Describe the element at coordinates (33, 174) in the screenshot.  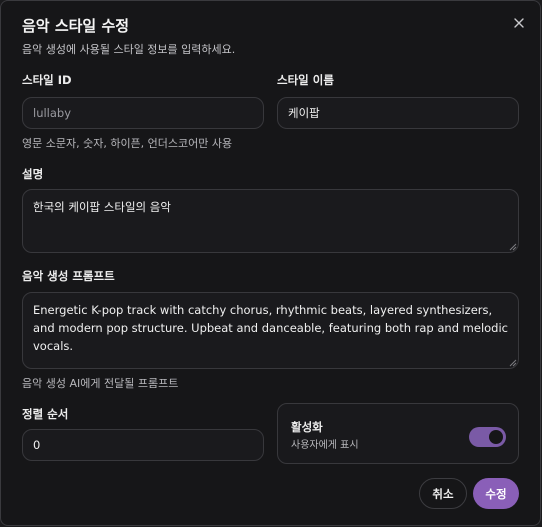
I see `description-label: 설명` at that location.